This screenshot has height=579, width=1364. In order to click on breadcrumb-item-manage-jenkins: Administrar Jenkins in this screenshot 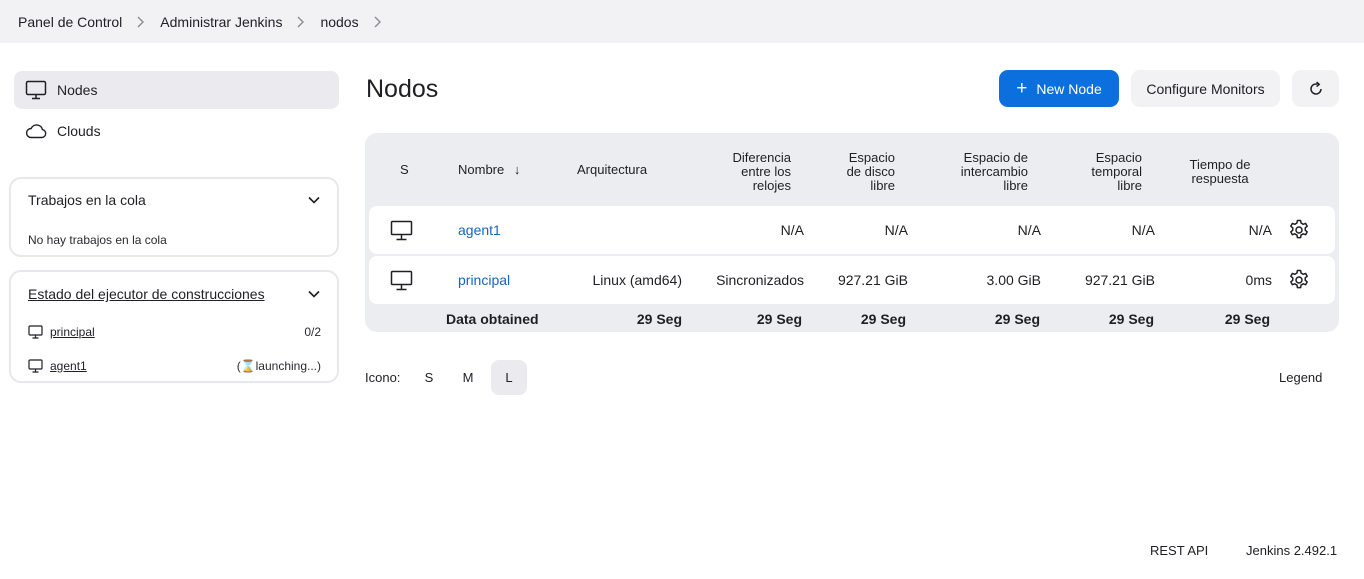, I will do `click(221, 22)`.